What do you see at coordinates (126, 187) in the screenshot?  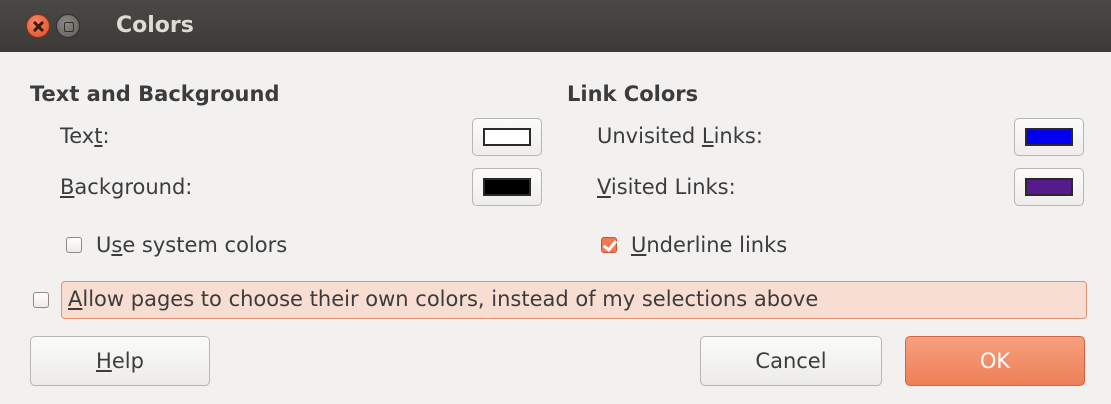 I see `background-color-label: Background:` at bounding box center [126, 187].